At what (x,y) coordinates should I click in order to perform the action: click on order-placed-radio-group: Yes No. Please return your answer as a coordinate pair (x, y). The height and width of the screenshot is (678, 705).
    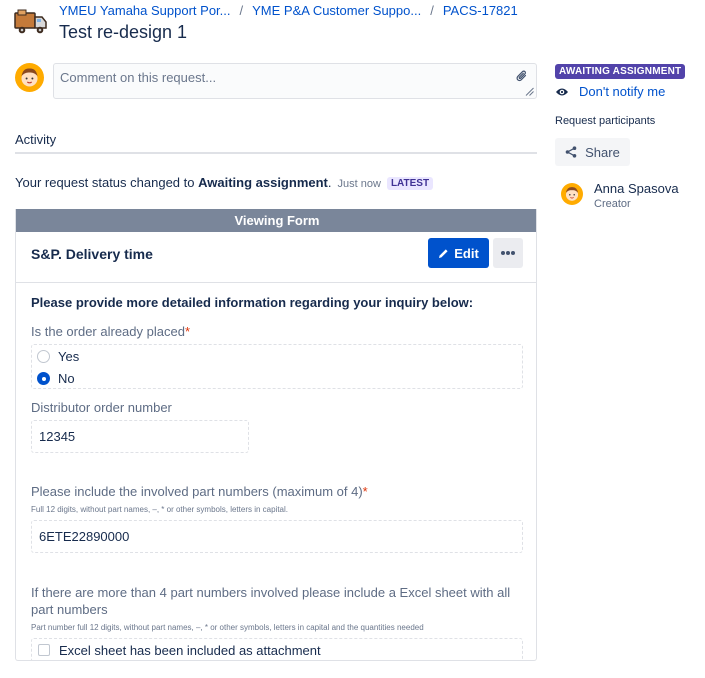
    Looking at the image, I should click on (277, 366).